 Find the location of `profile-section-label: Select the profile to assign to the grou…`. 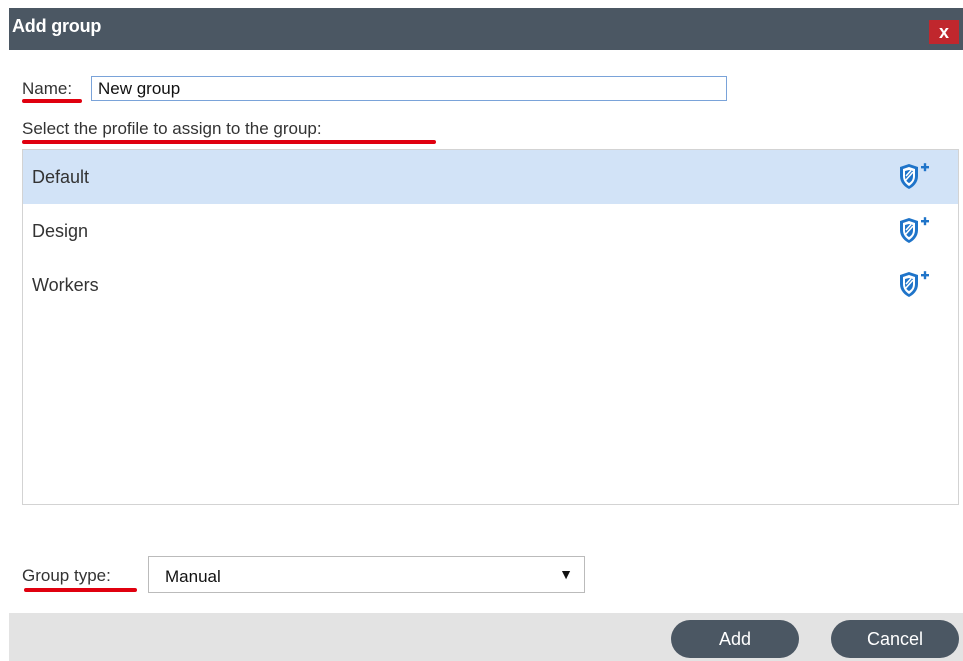

profile-section-label: Select the profile to assign to the grou… is located at coordinates (172, 128).